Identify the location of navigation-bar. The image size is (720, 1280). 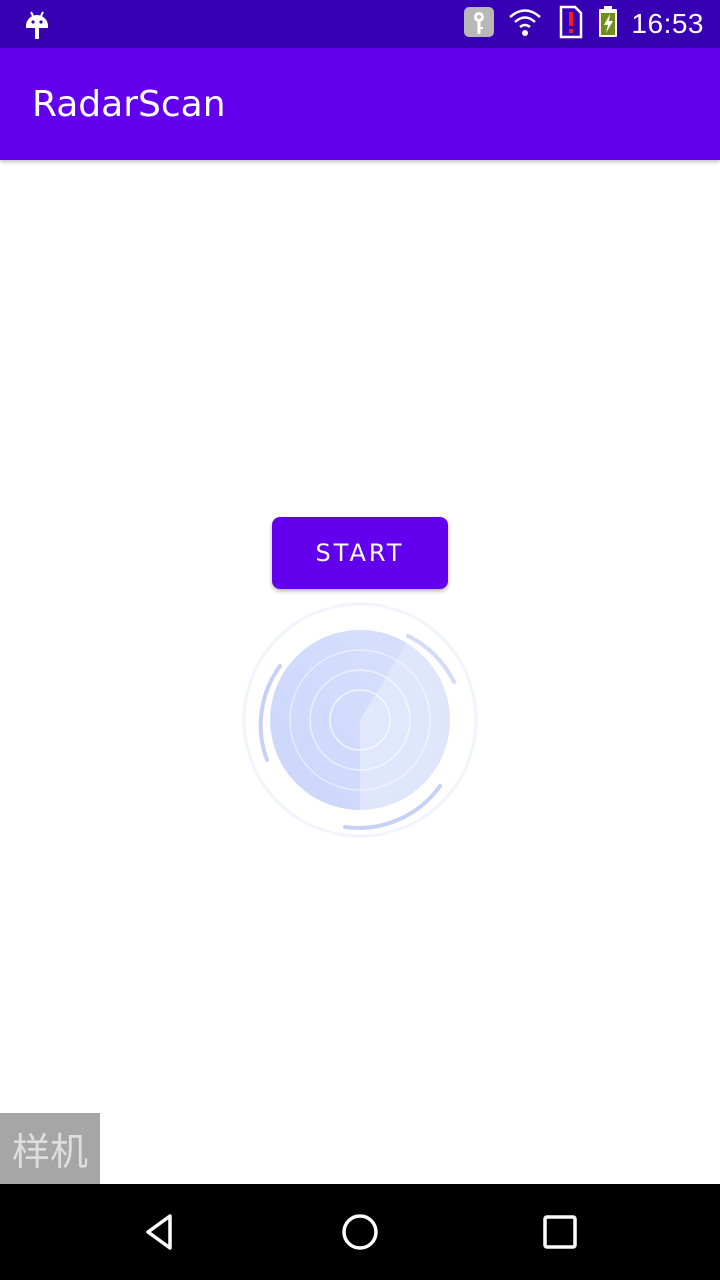
(360, 1232).